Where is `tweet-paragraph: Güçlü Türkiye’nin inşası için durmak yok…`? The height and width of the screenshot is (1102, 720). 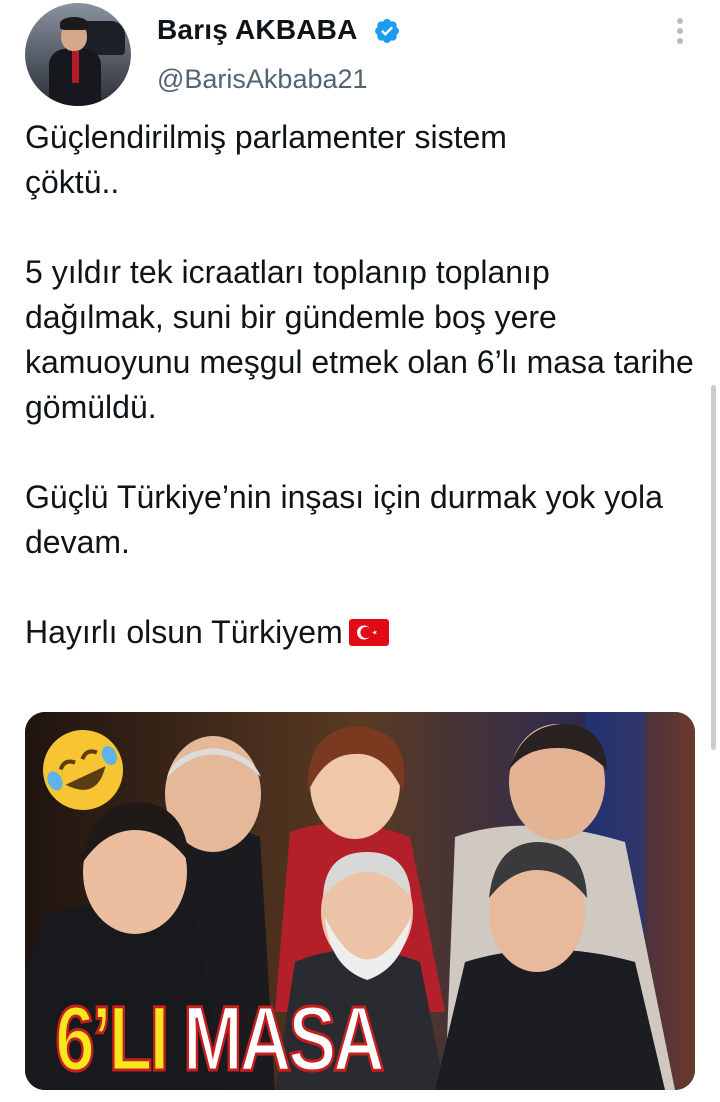
tweet-paragraph: Güçlü Türkiye’nin inşası için durmak yok… is located at coordinates (344, 519).